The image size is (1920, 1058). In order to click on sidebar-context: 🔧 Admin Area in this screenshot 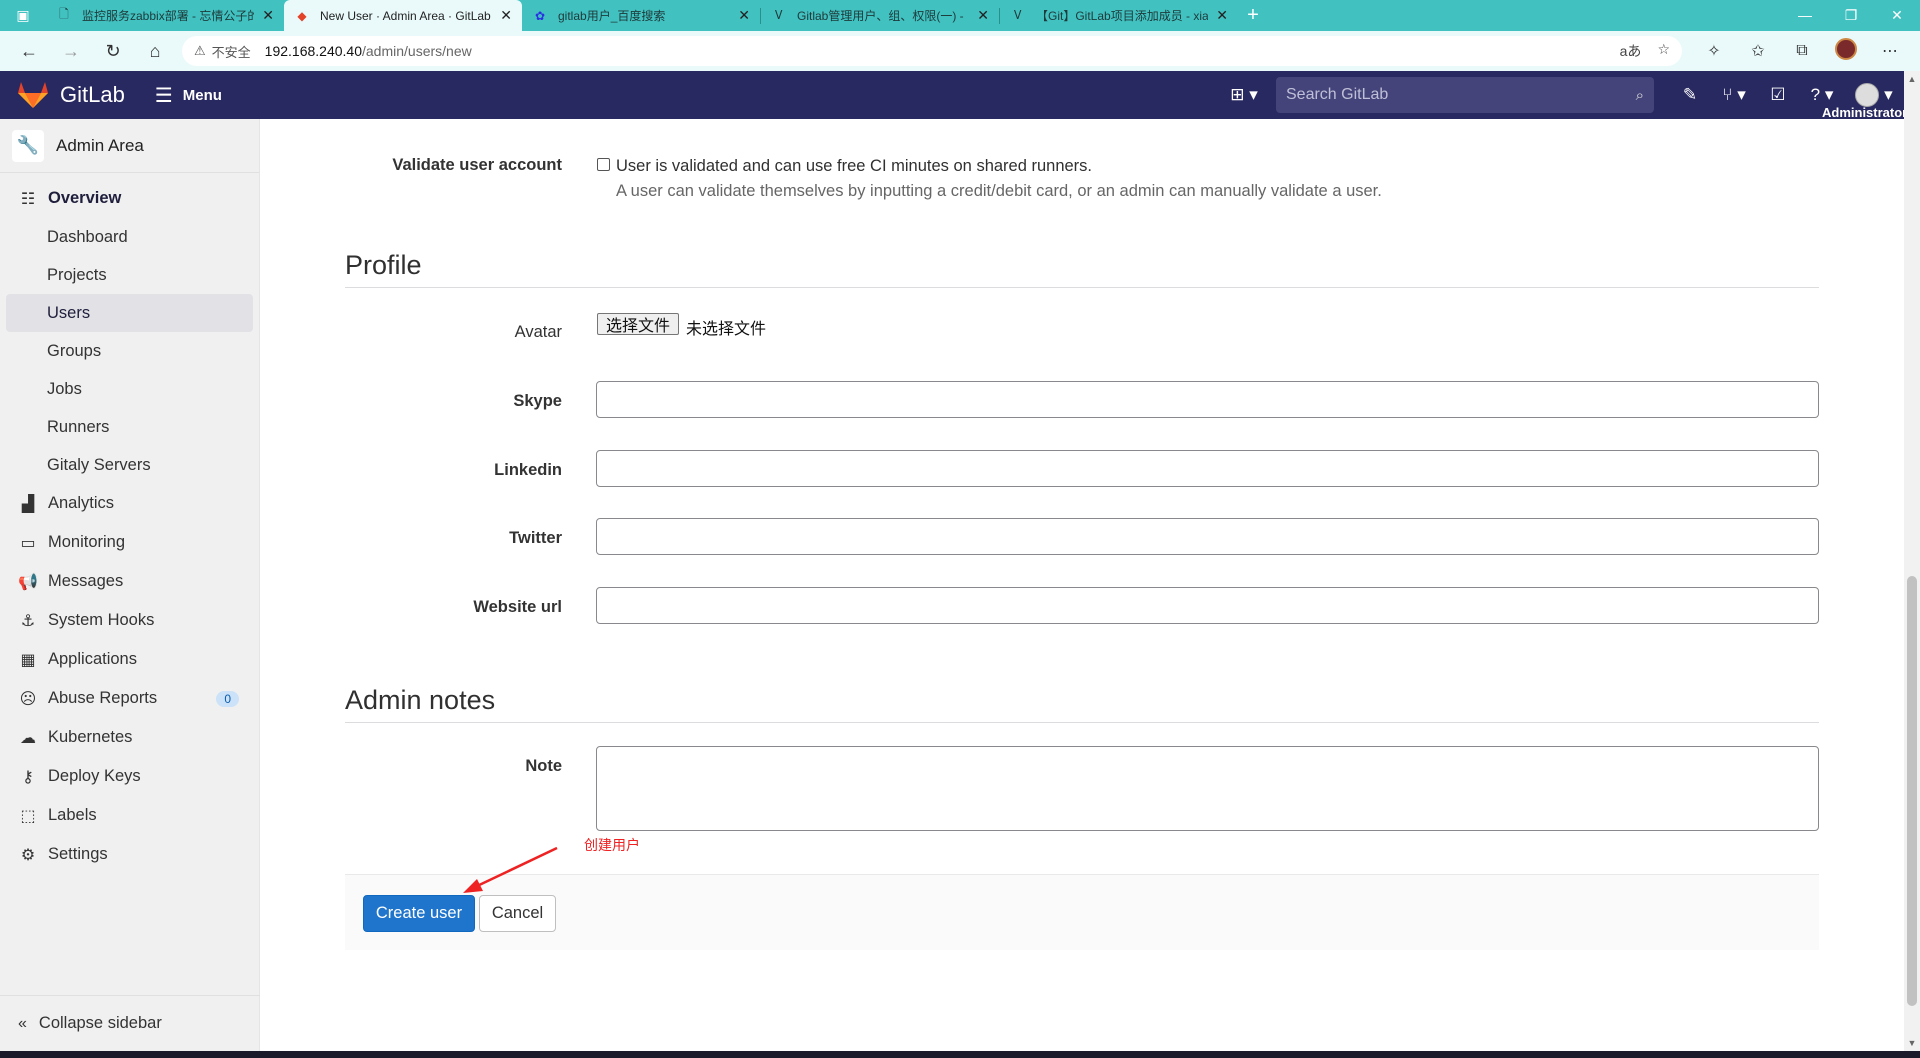, I will do `click(129, 146)`.